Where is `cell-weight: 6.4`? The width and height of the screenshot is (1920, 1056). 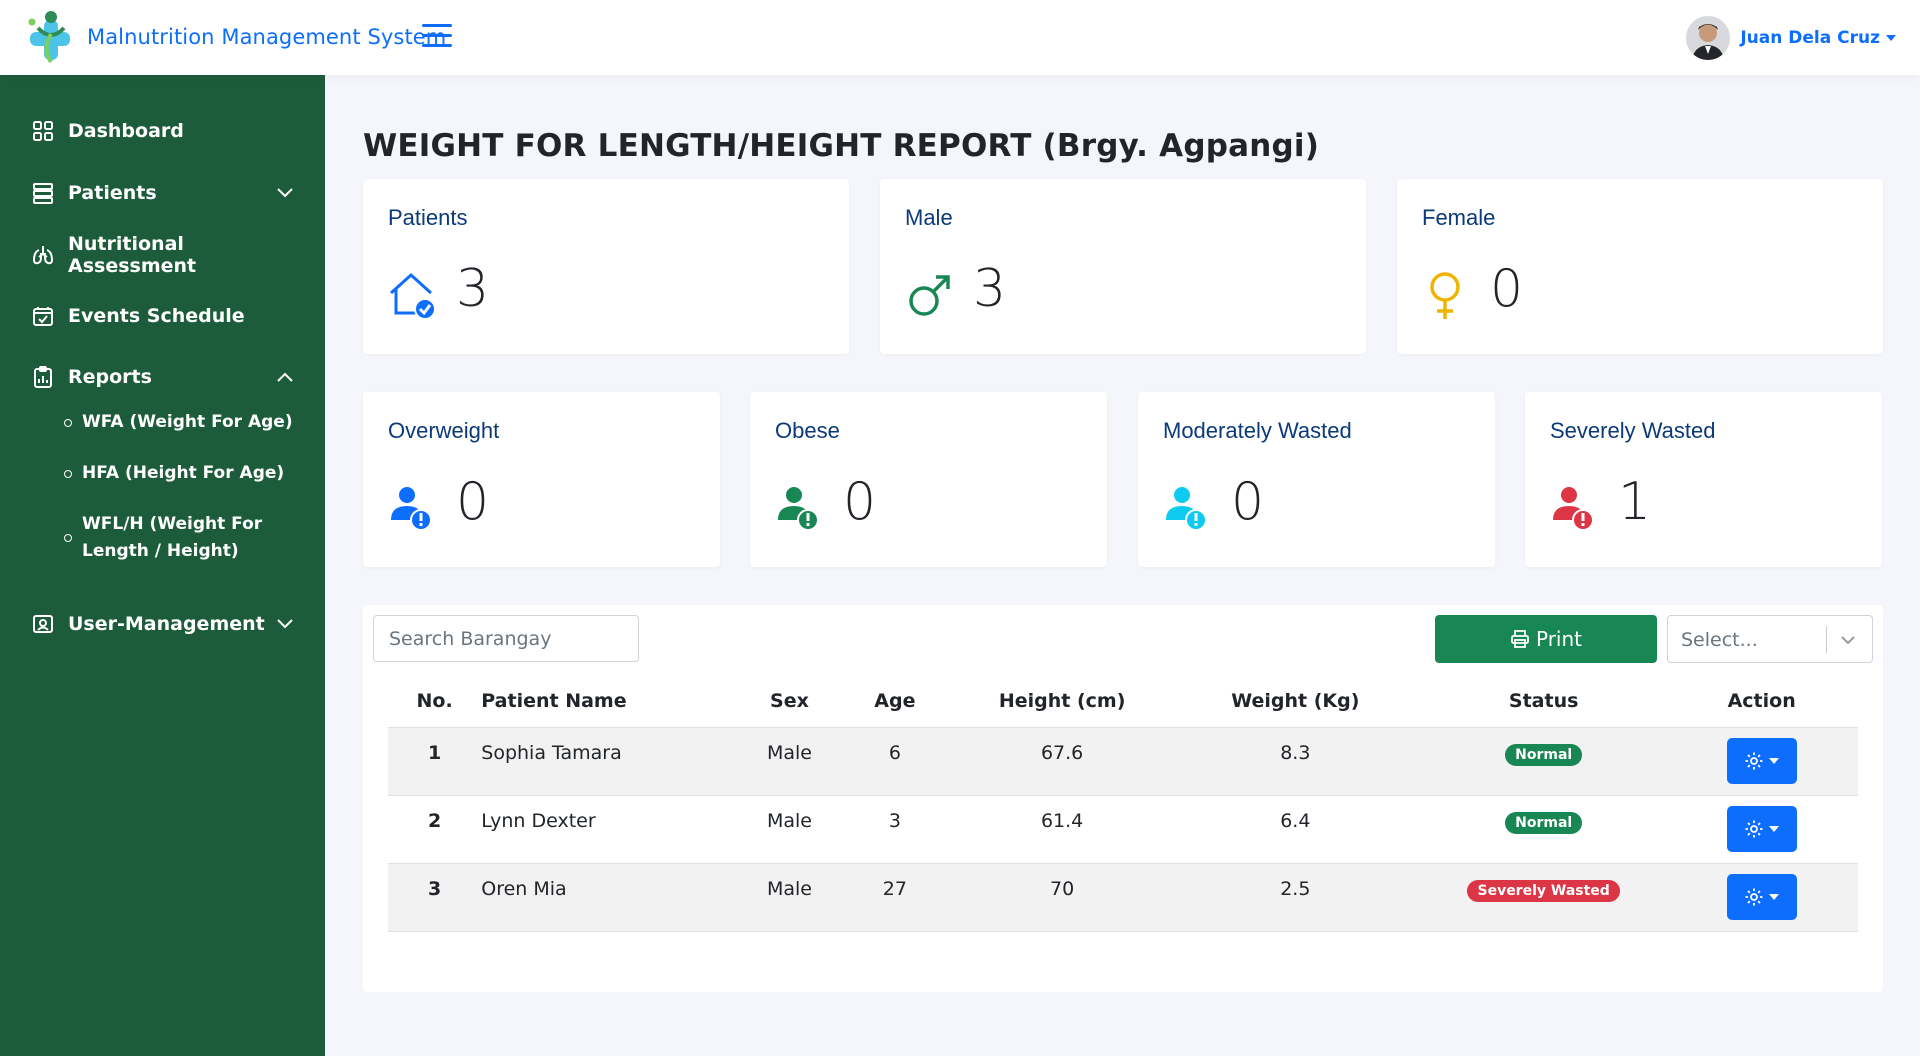 cell-weight: 6.4 is located at coordinates (1295, 829).